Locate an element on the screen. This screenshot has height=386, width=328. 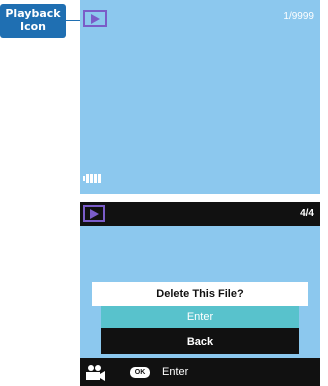
battery-icon is located at coordinates (93, 178).